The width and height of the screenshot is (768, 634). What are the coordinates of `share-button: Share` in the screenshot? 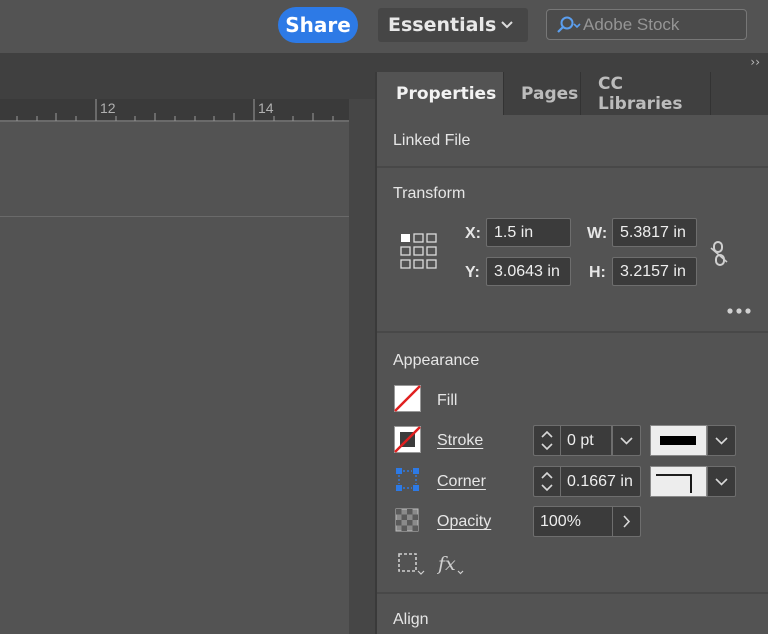 It's located at (318, 25).